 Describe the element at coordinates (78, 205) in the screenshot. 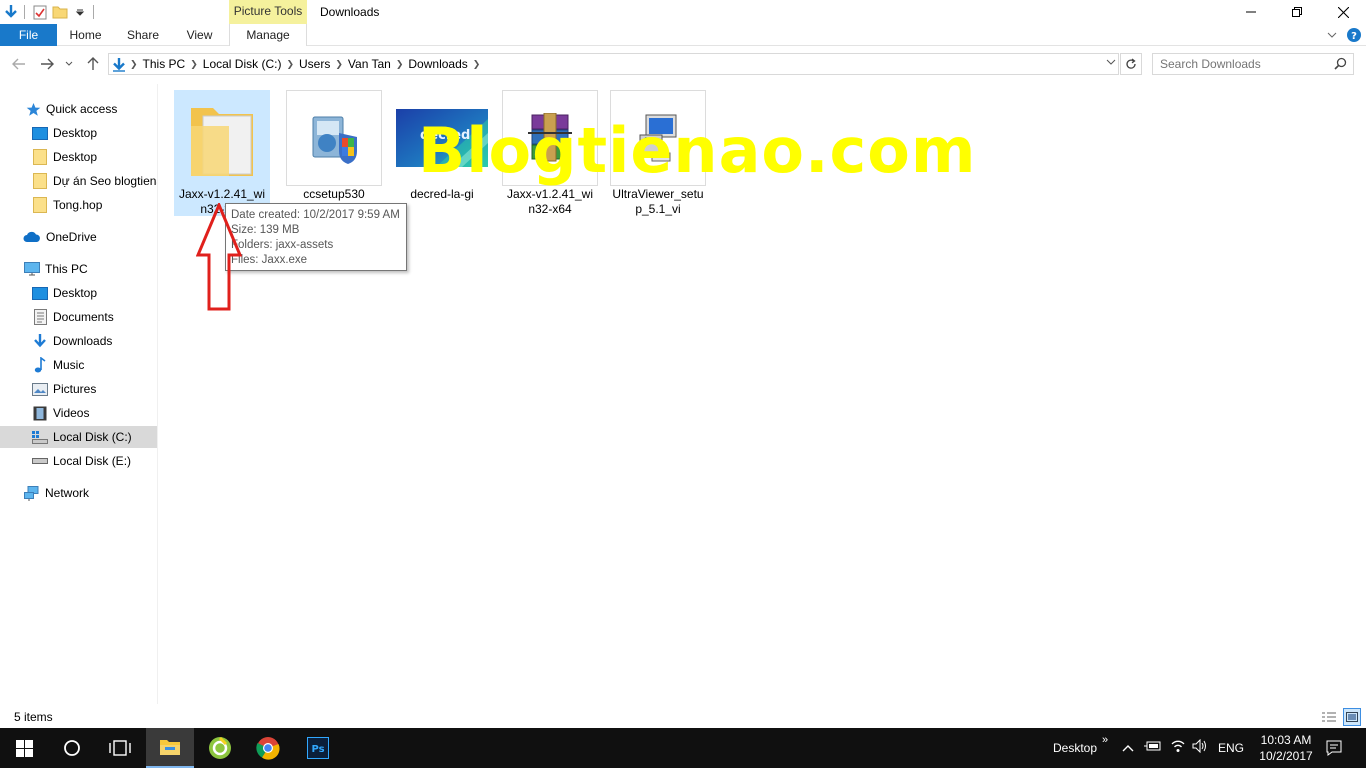

I see `nav-qa-tong-hop: Tong.hop` at that location.